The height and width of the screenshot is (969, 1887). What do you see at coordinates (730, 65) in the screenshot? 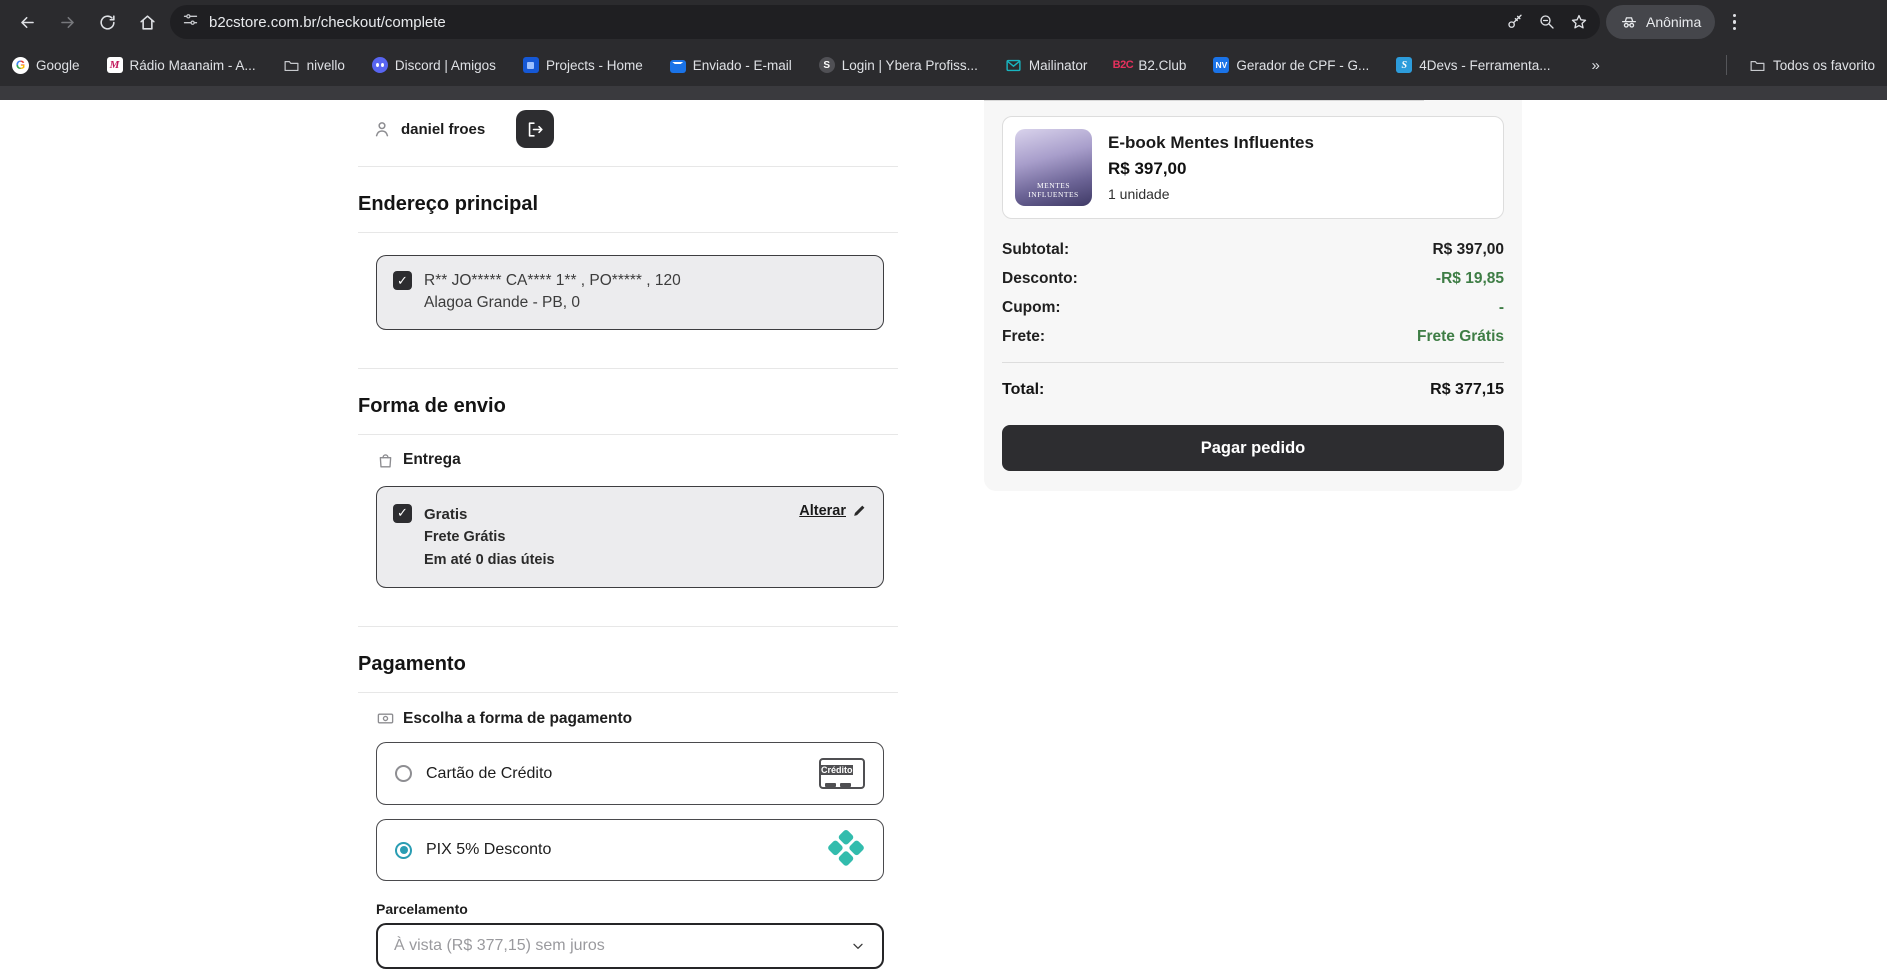
I see `bookmark-enviado-email: Enviado - E-mail` at bounding box center [730, 65].